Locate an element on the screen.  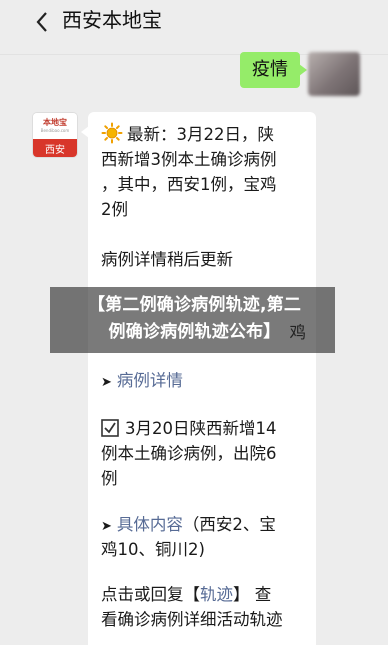
update-block: 3月20日陕西新增14 is located at coordinates (203, 428).